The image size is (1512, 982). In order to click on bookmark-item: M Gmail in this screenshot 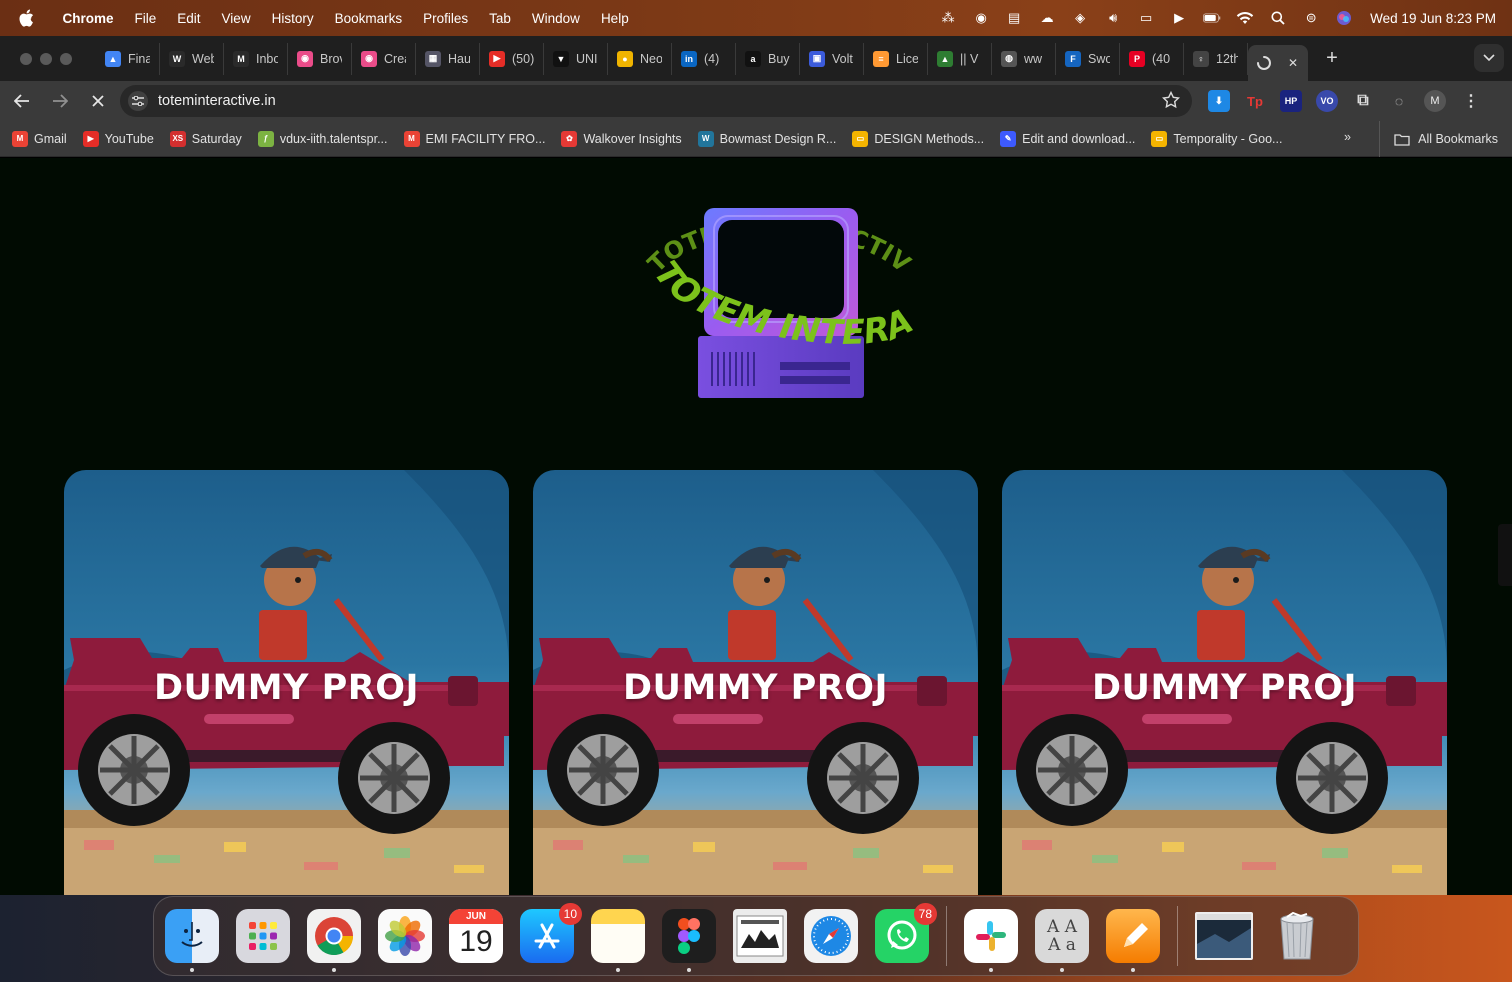, I will do `click(39, 138)`.